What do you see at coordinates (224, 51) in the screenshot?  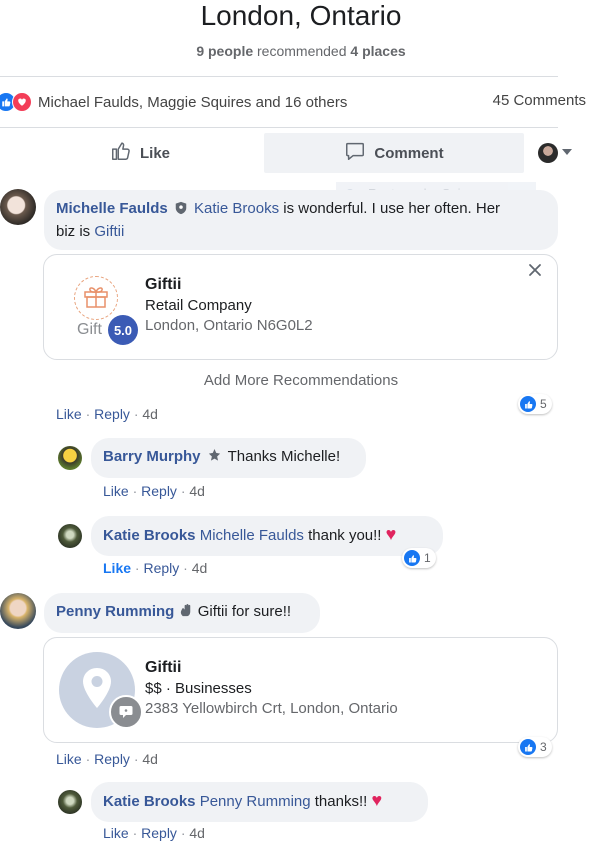 I see `people-count: 9 people` at bounding box center [224, 51].